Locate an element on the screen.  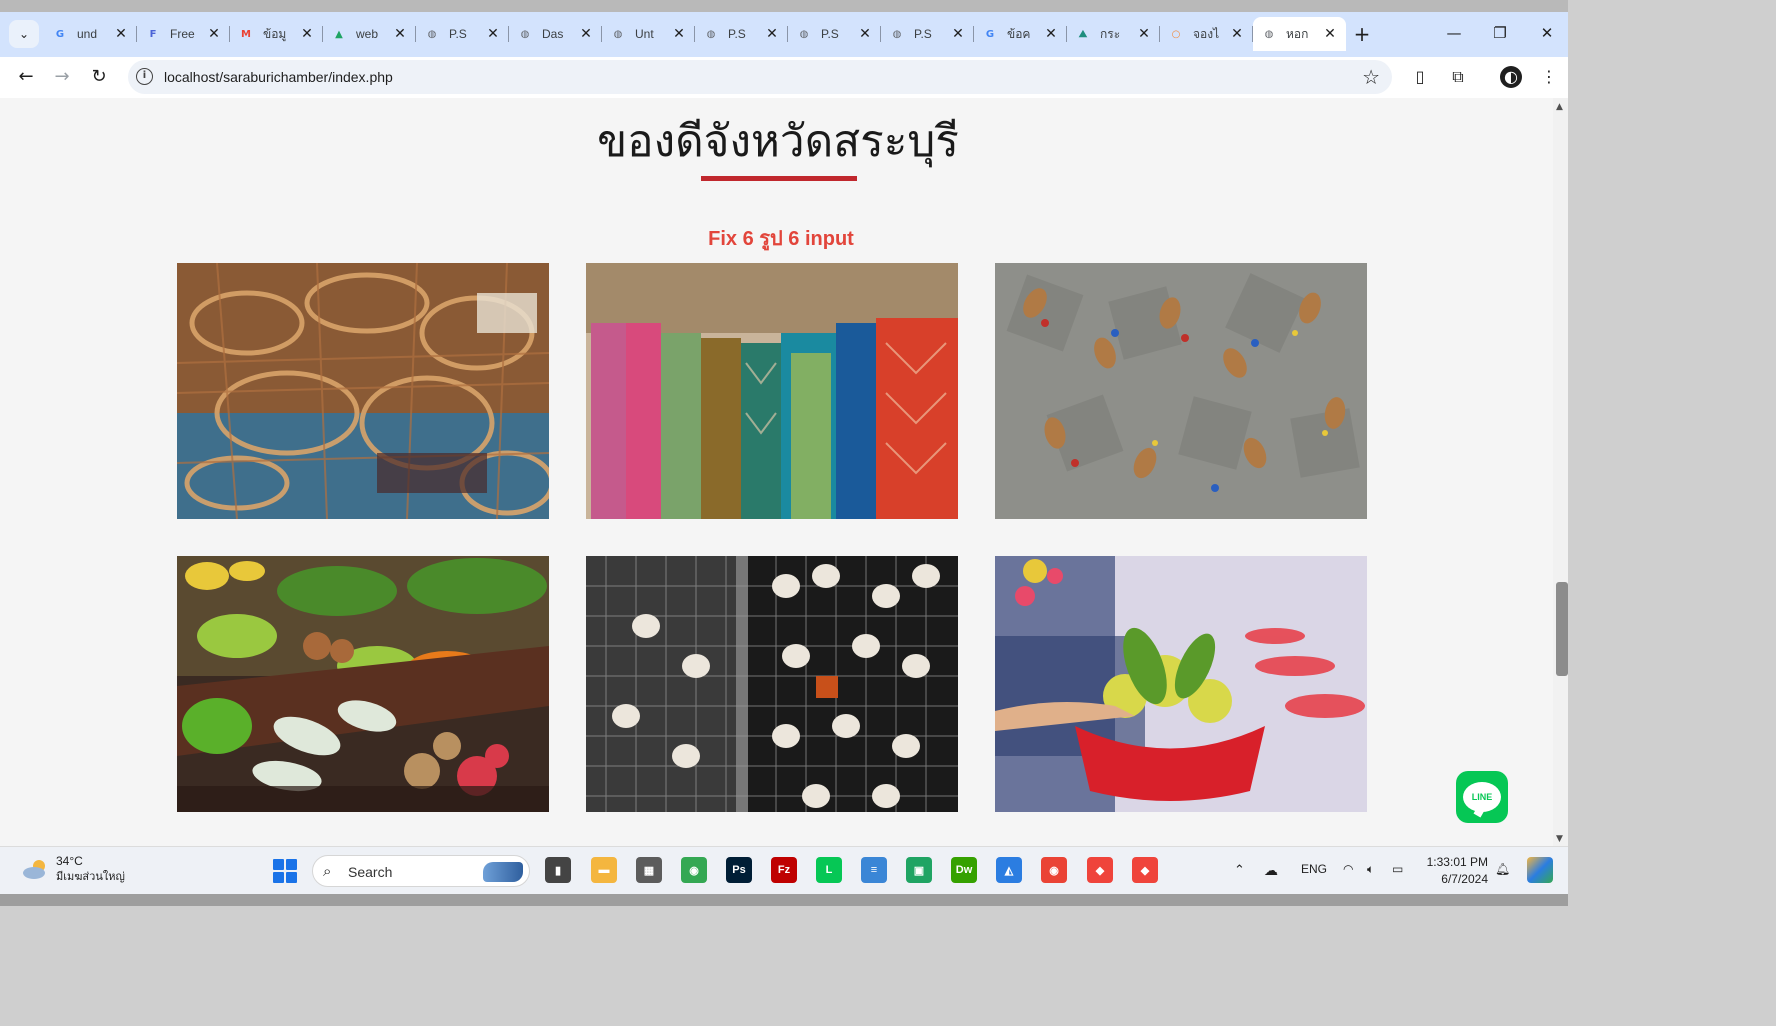
wifi-icon: ◠ is located at coordinates (1348, 869).